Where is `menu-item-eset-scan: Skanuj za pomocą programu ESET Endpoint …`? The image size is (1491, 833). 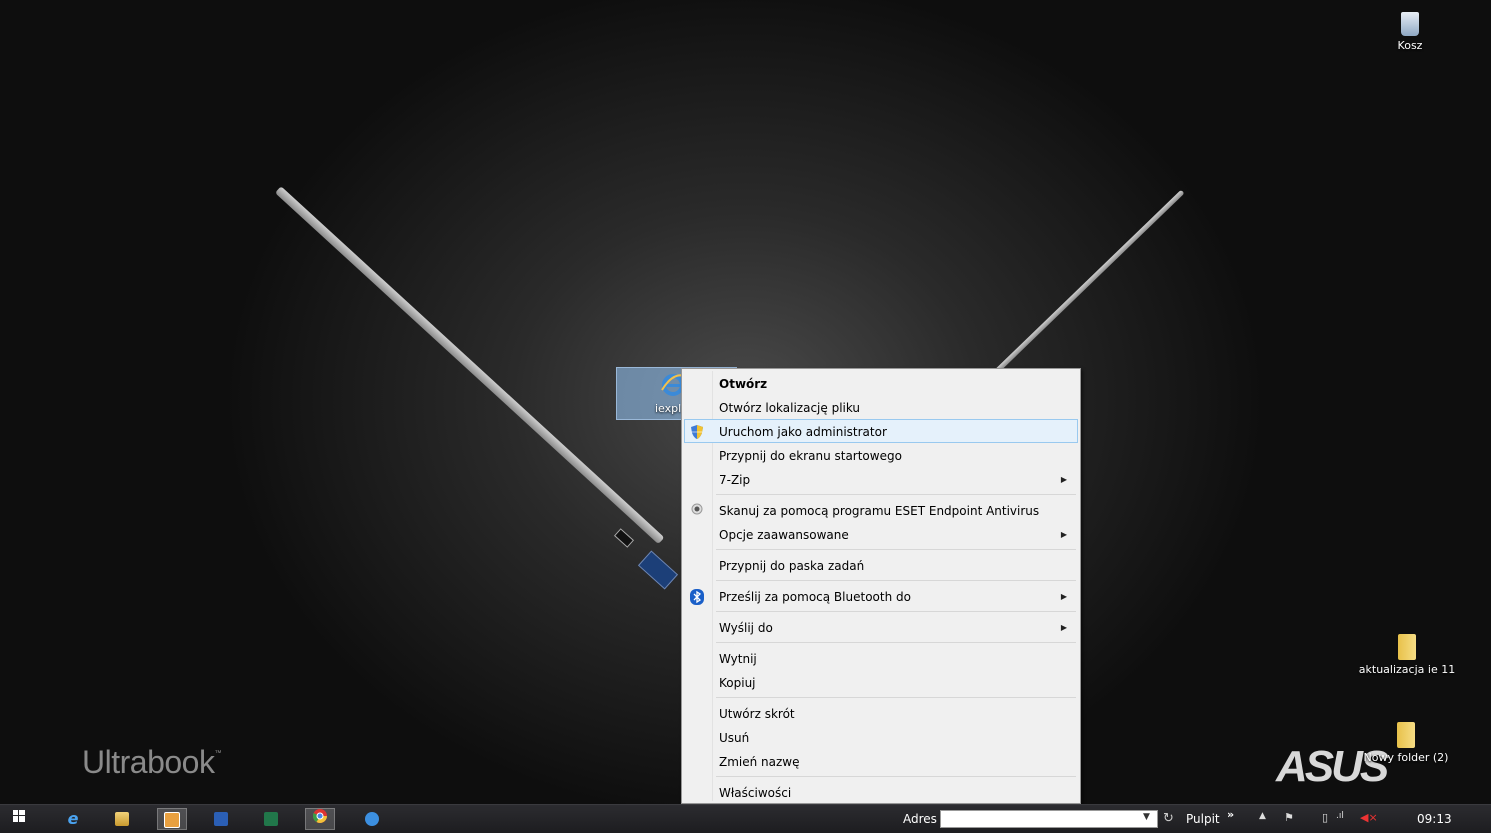 menu-item-eset-scan: Skanuj za pomocą programu ESET Endpoint … is located at coordinates (881, 510).